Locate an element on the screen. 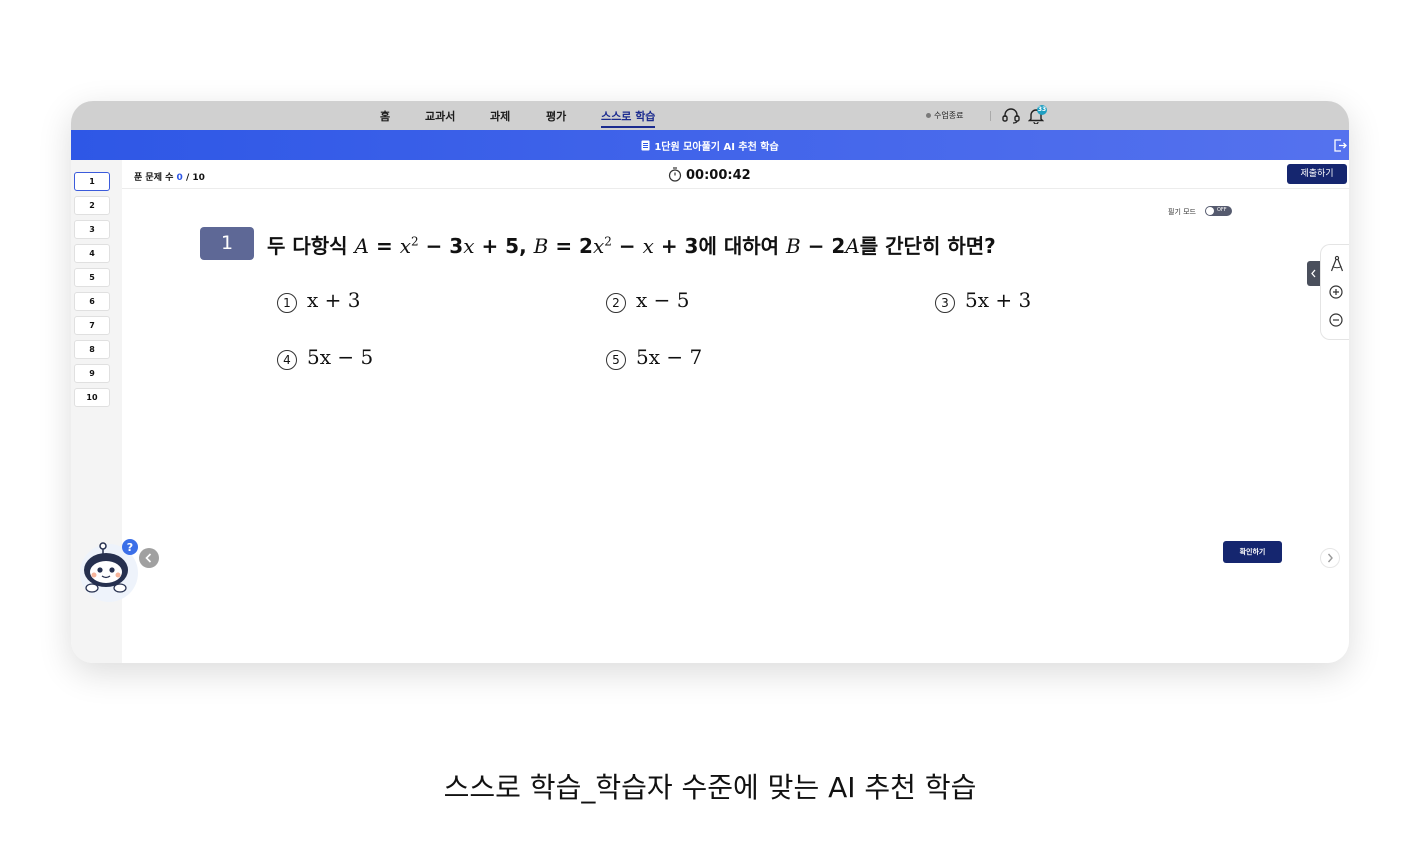 This screenshot has height=863, width=1420. choice-mark: 4 is located at coordinates (287, 360).